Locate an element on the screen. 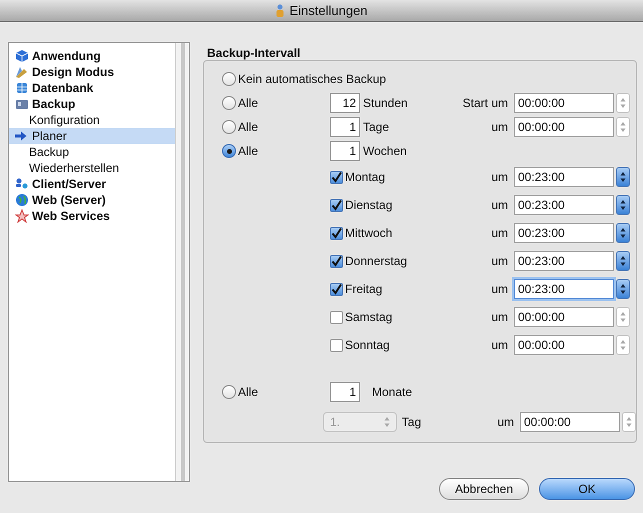  cancel-button: Abbrechen is located at coordinates (484, 489).